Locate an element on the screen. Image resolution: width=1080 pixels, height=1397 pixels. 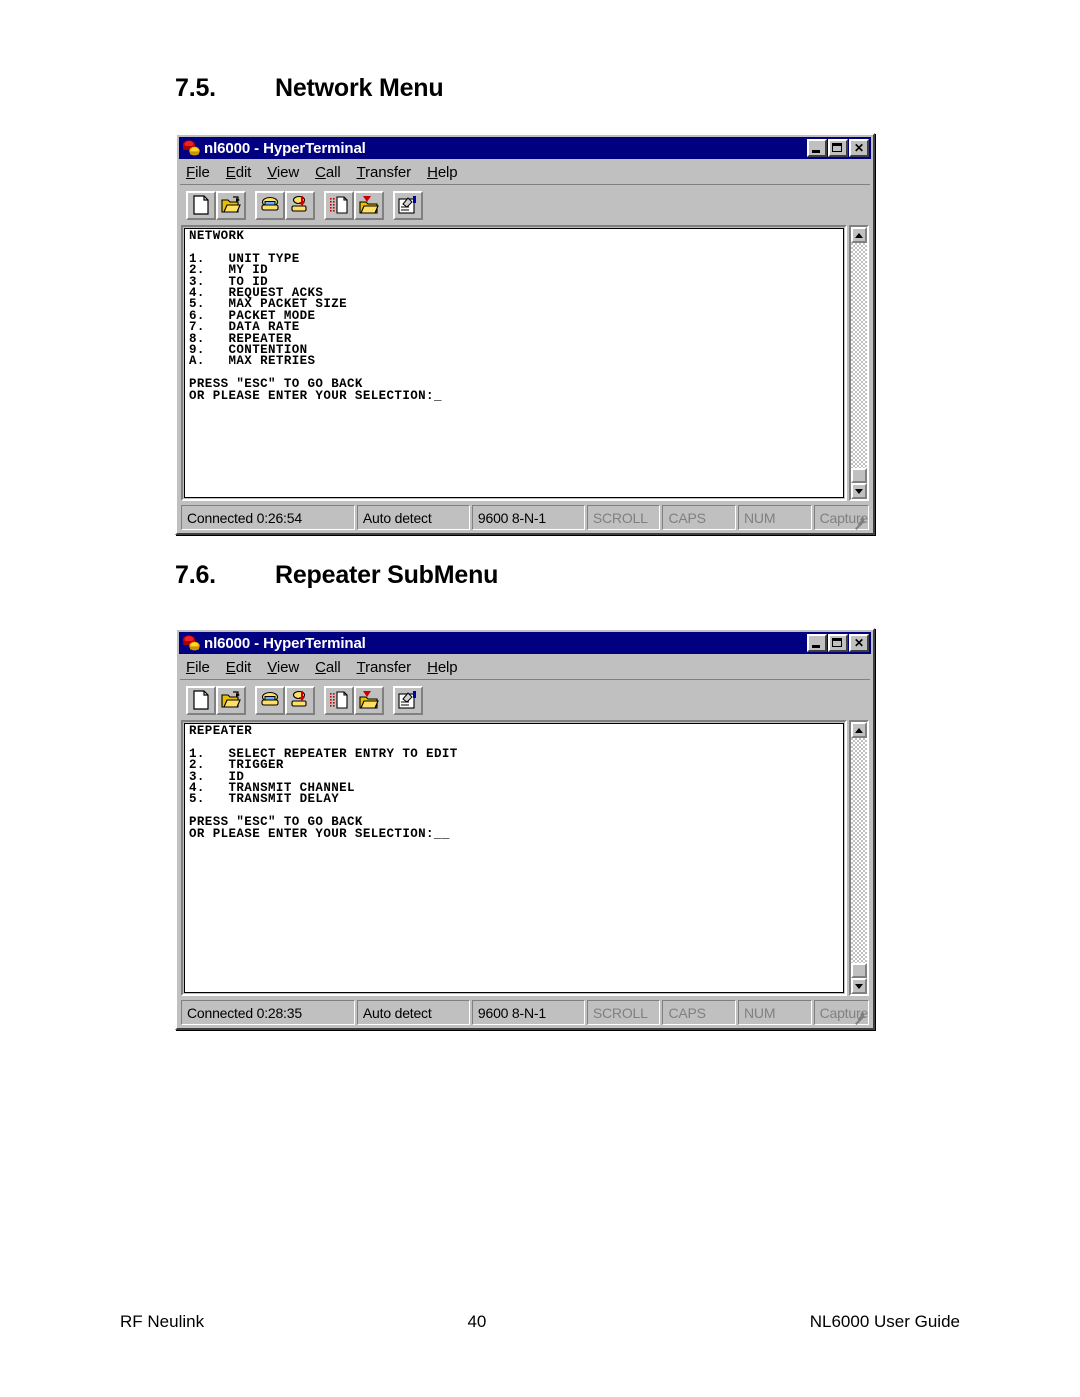
section-title-2: Repeater SubMenu is located at coordinates (387, 575).